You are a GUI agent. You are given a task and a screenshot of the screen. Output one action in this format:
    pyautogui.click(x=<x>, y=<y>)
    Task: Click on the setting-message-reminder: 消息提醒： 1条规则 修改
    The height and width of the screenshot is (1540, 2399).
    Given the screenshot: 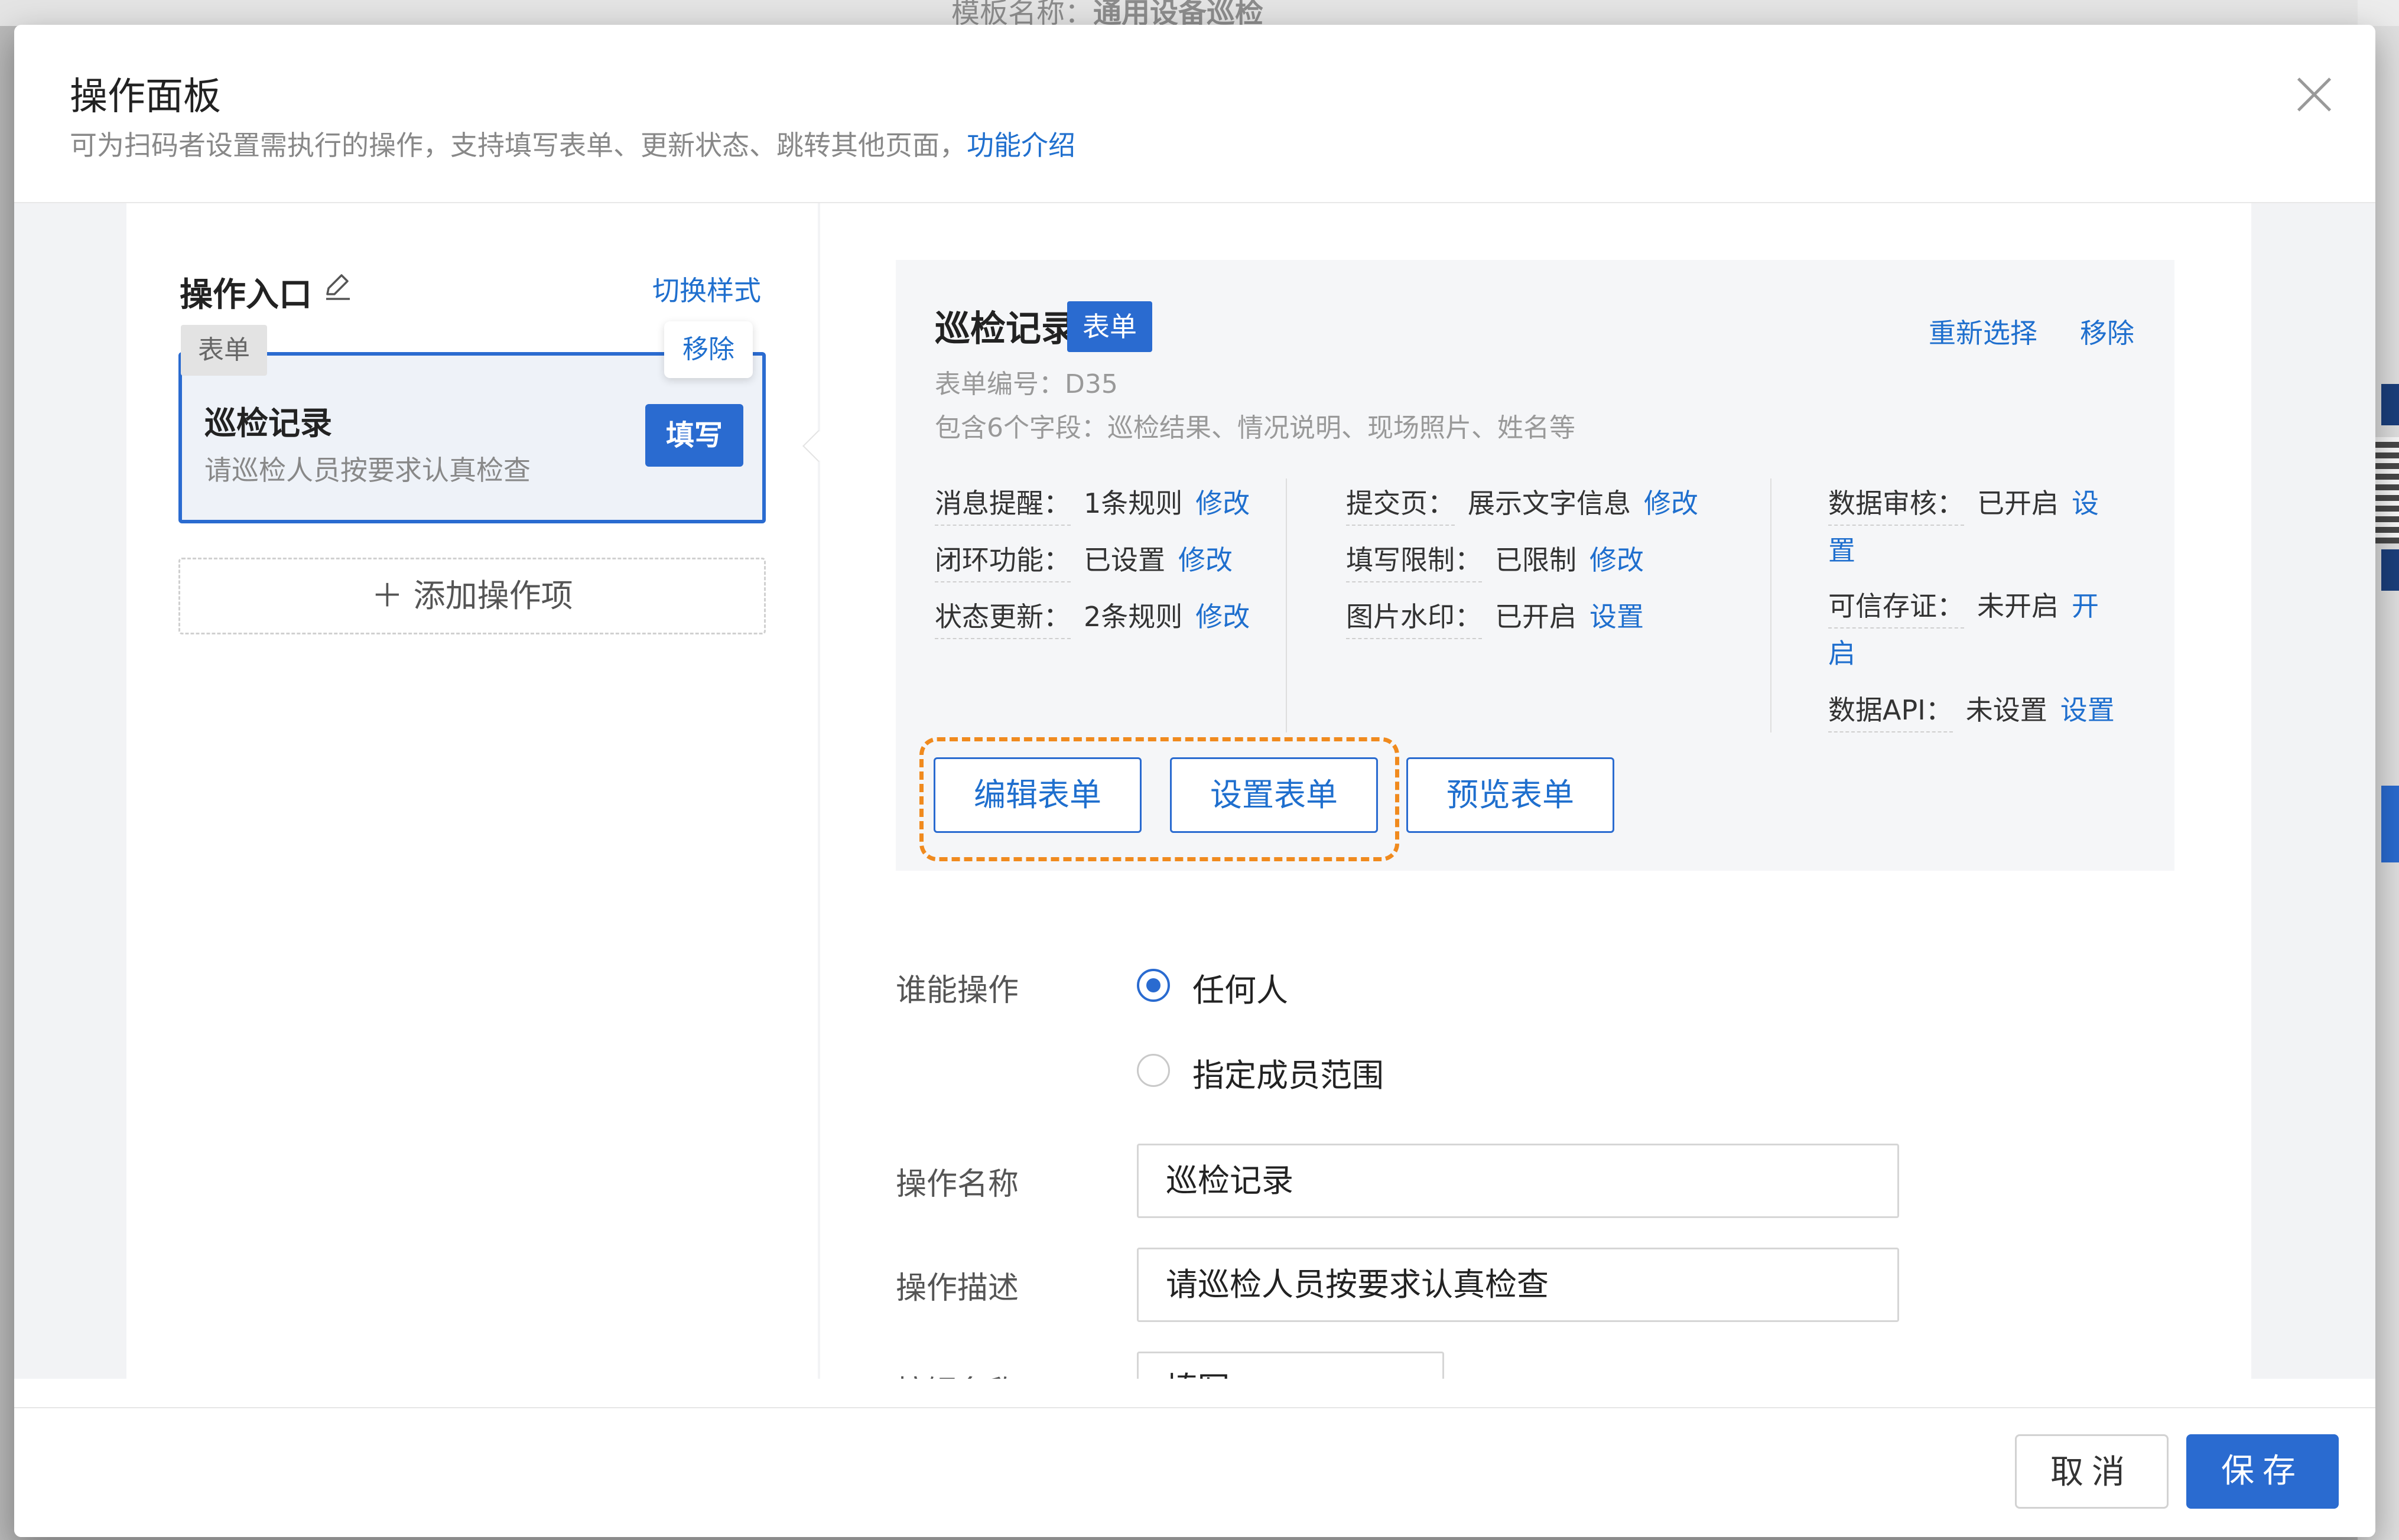 What is the action you would take?
    pyautogui.click(x=1092, y=504)
    